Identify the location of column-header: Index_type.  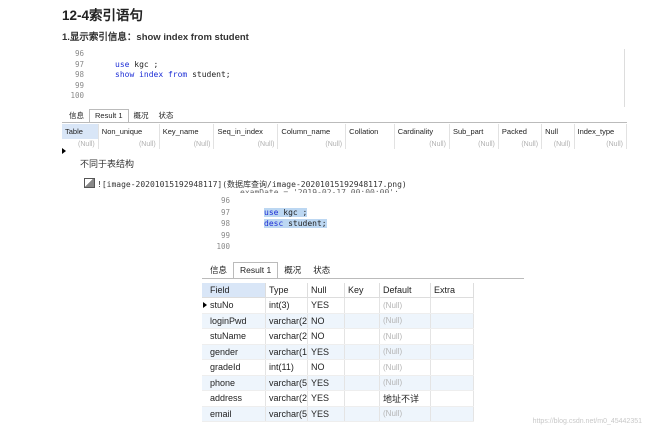
(600, 131).